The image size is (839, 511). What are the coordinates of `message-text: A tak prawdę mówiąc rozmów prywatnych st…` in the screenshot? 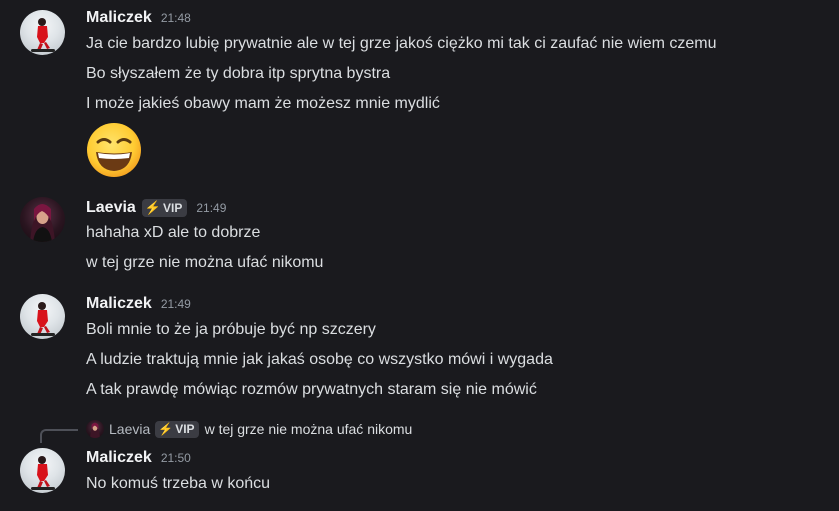 It's located at (311, 389).